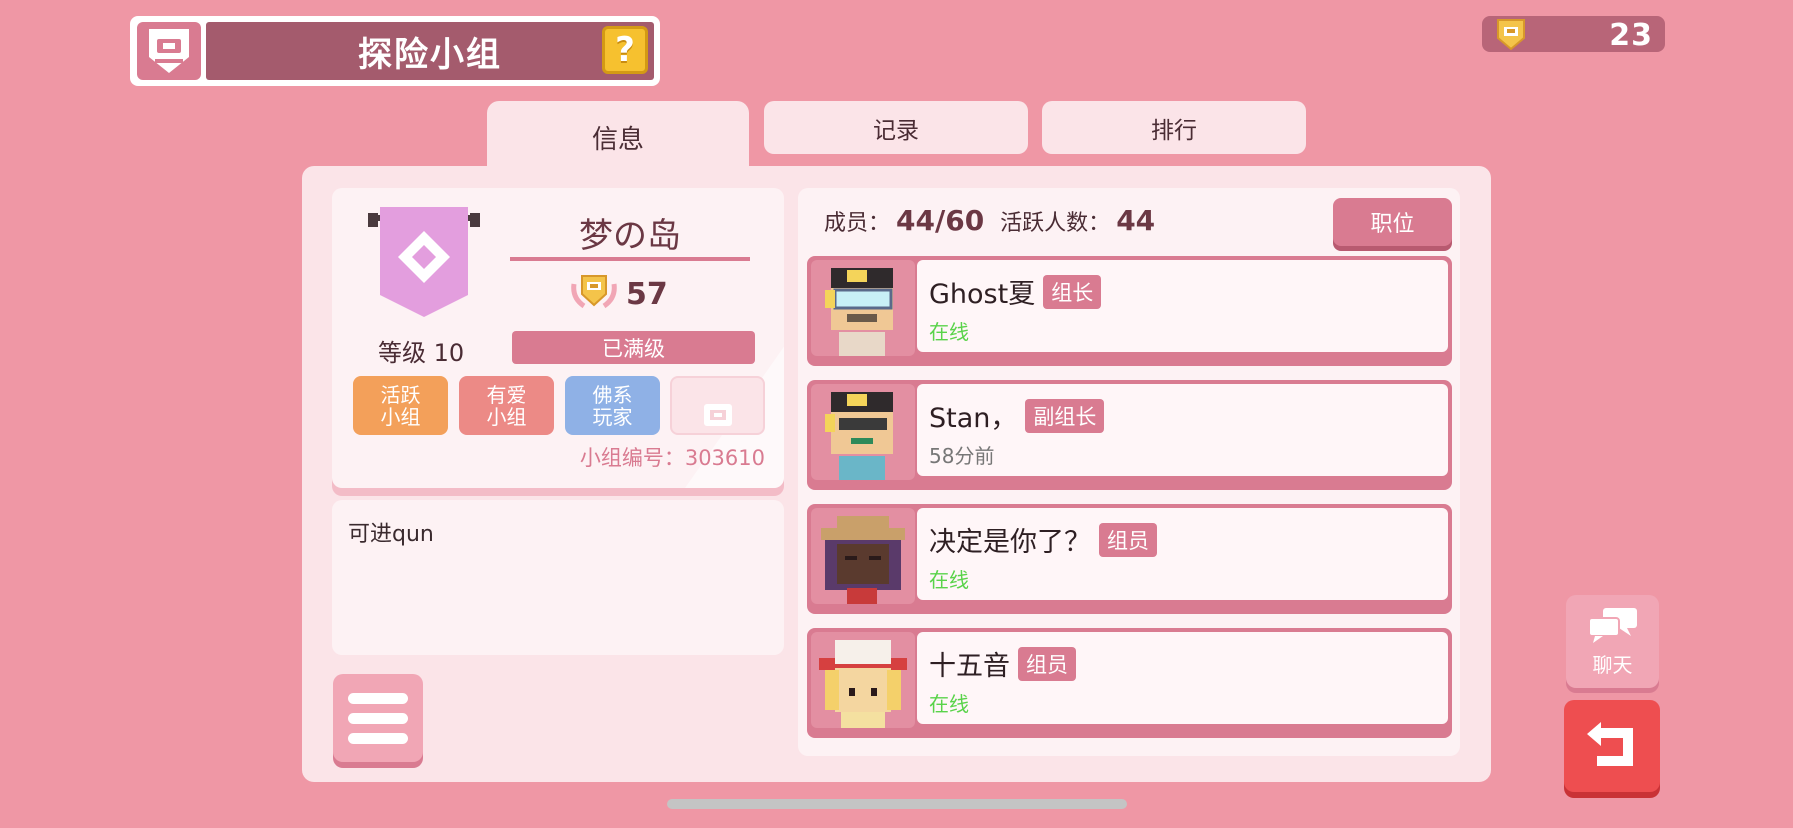 Image resolution: width=1793 pixels, height=828 pixels. I want to click on group-shield-icon, so click(169, 51).